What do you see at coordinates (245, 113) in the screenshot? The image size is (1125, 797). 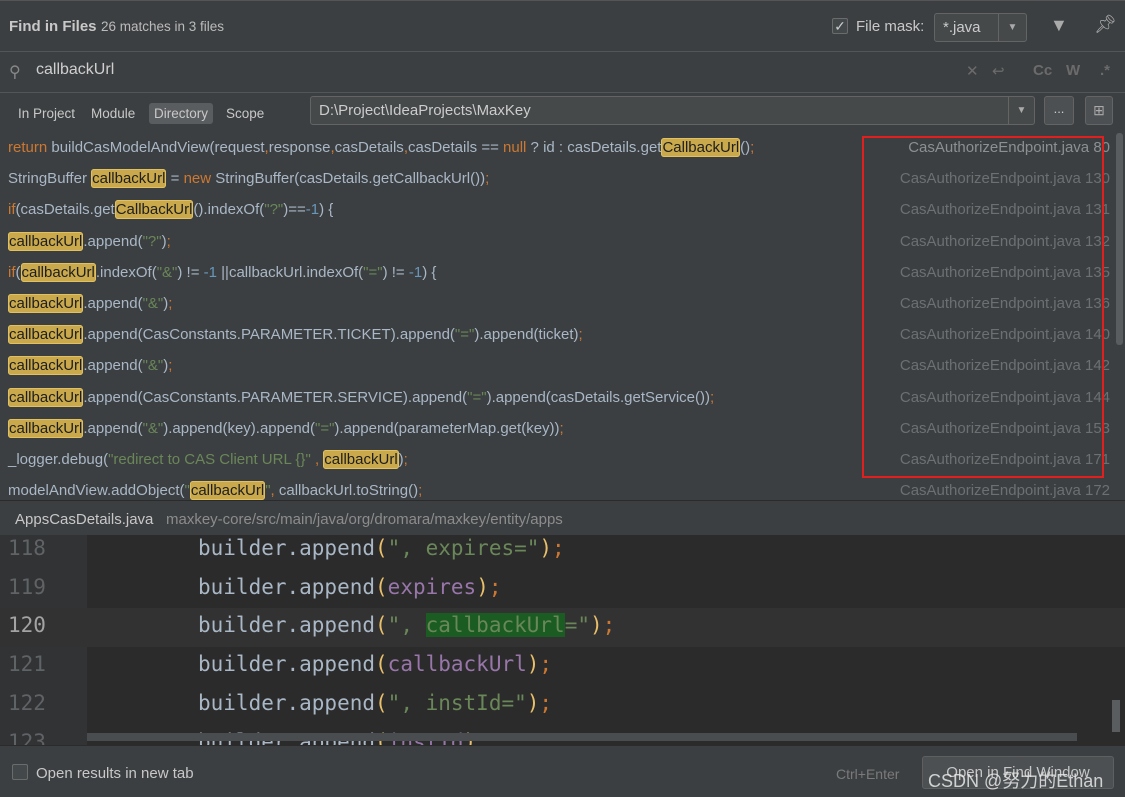 I see `tab-scope: Scope` at bounding box center [245, 113].